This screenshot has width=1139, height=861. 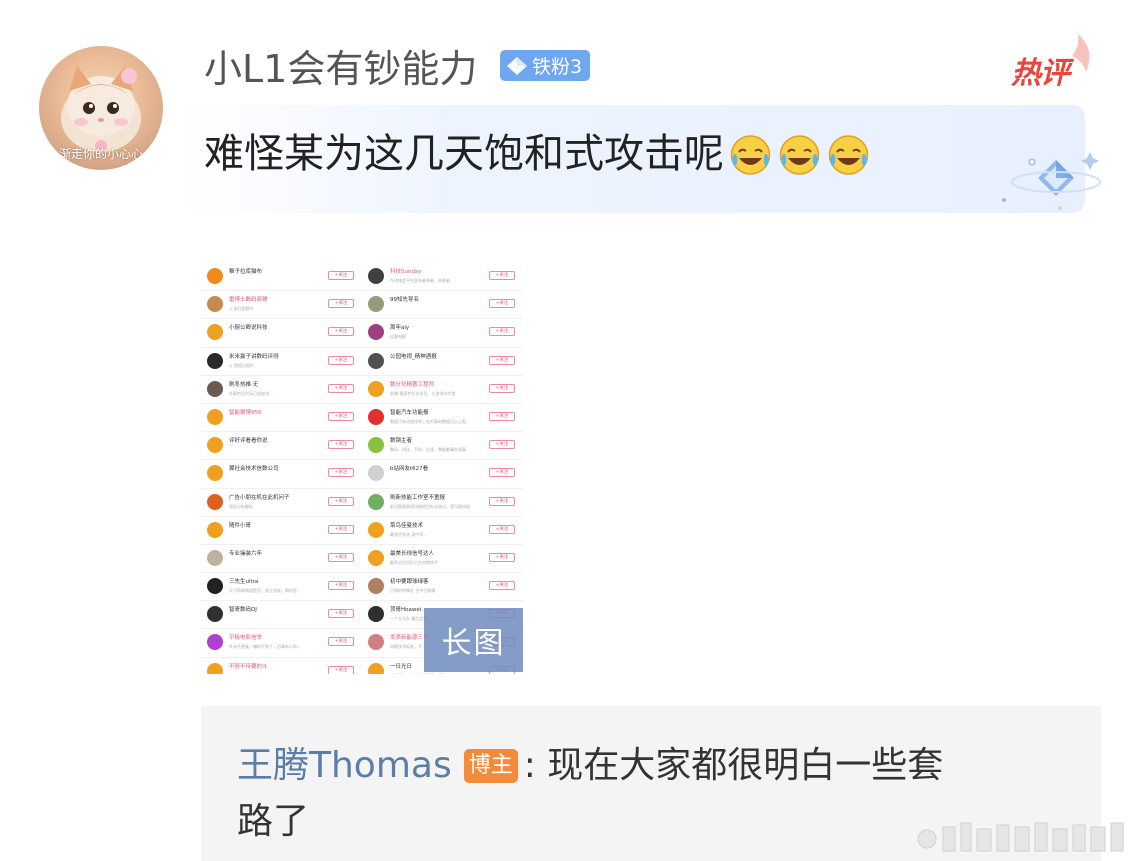 What do you see at coordinates (340, 69) in the screenshot?
I see `username: 小L1会有钞能力` at bounding box center [340, 69].